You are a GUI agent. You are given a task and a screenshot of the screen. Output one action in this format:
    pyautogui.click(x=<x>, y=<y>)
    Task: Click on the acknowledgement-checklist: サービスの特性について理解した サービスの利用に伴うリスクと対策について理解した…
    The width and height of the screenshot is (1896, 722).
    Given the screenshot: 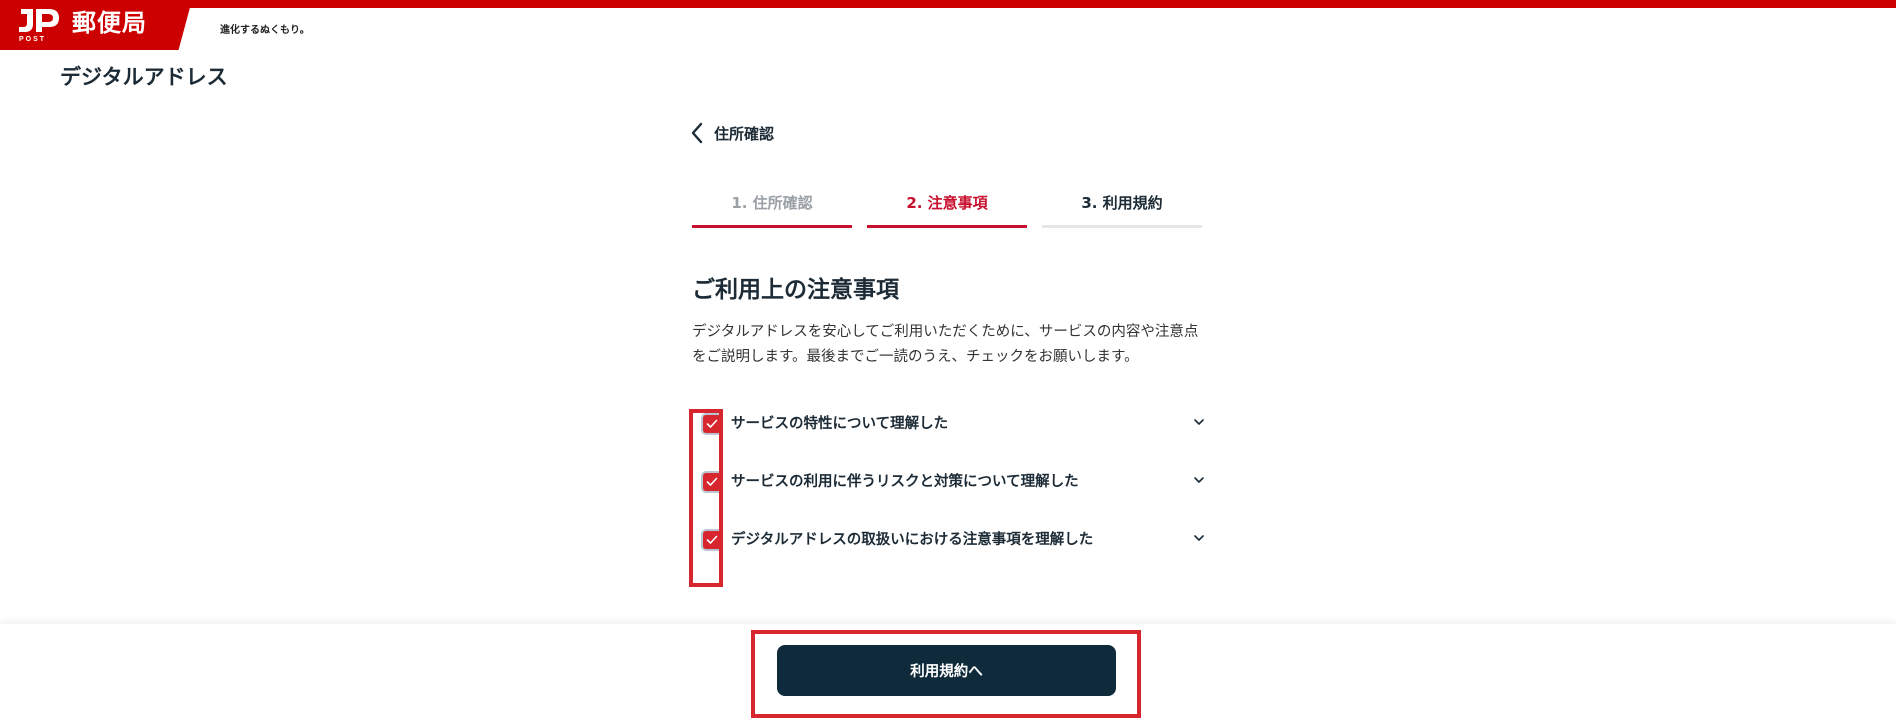 What is the action you would take?
    pyautogui.click(x=953, y=501)
    